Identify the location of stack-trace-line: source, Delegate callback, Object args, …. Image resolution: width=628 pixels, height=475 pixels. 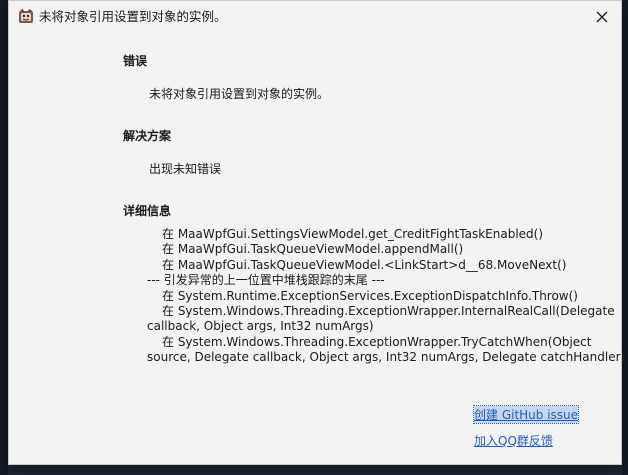
(386, 357).